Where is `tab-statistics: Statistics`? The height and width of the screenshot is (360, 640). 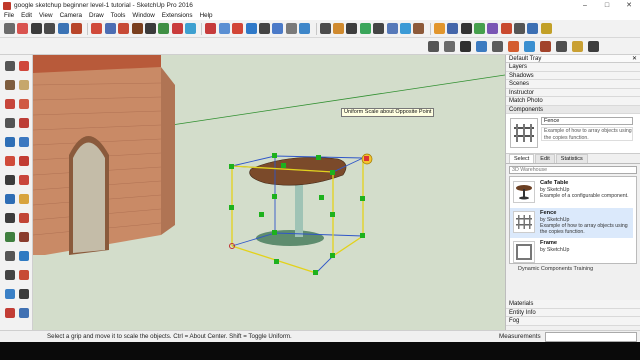 tab-statistics: Statistics is located at coordinates (571, 158).